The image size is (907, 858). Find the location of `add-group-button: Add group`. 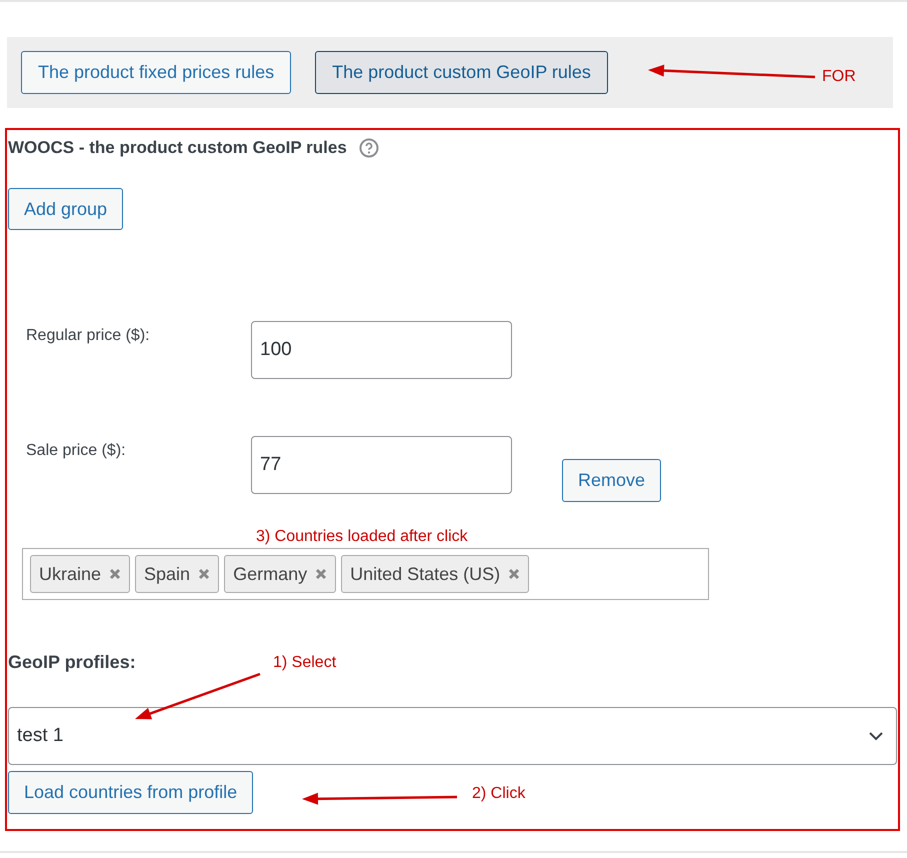

add-group-button: Add group is located at coordinates (66, 209).